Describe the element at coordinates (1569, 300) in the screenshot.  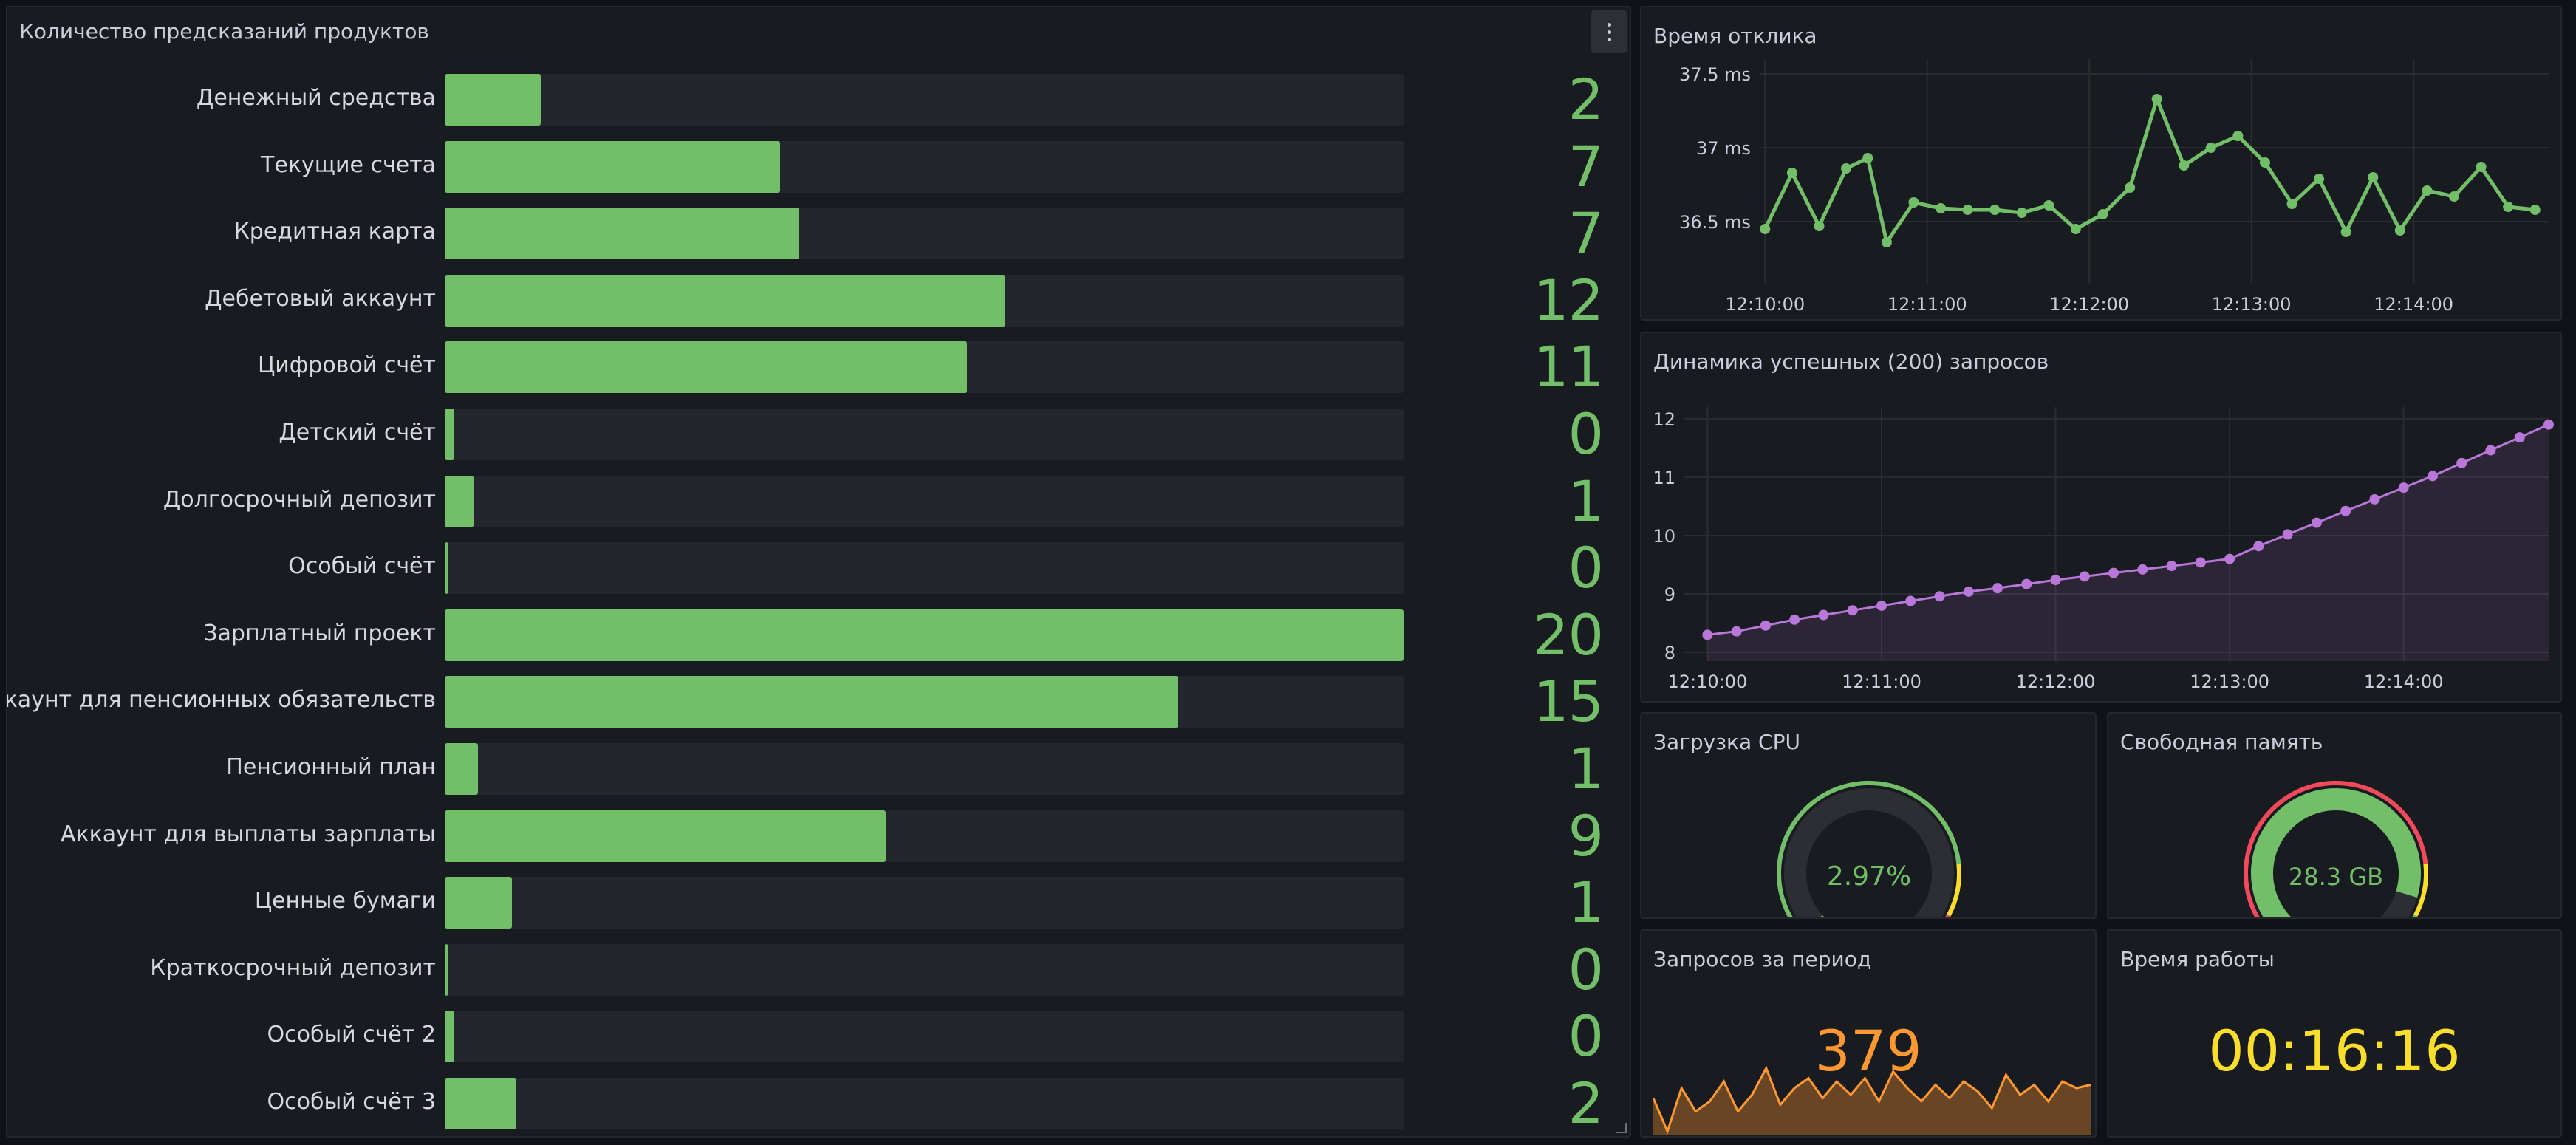
I see `bar-value: 12` at that location.